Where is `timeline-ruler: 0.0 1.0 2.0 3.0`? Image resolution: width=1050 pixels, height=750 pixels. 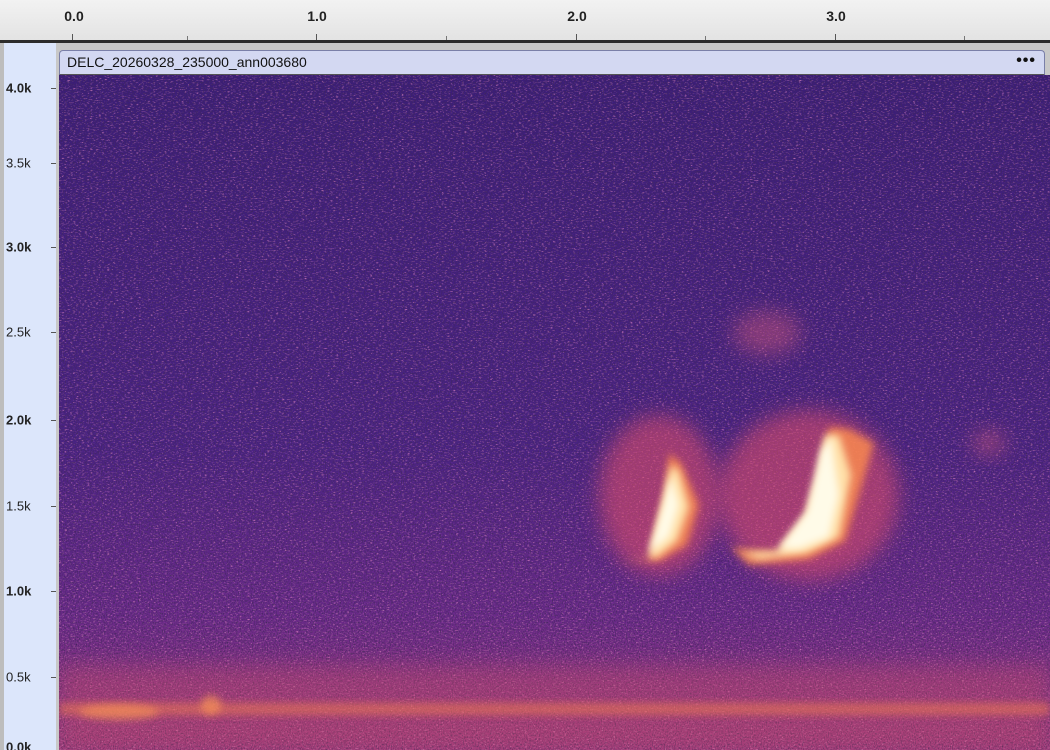 timeline-ruler: 0.0 1.0 2.0 3.0 is located at coordinates (525, 21).